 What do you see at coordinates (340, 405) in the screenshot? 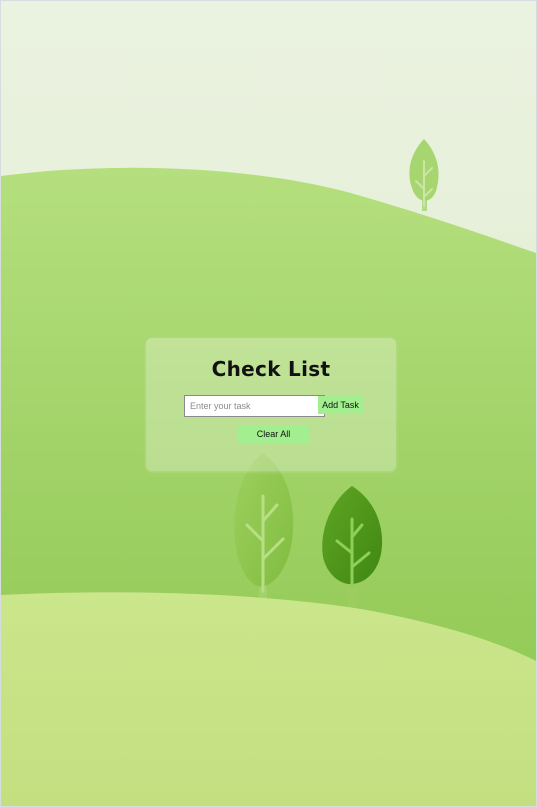
I see `add-task-button: Add Task` at bounding box center [340, 405].